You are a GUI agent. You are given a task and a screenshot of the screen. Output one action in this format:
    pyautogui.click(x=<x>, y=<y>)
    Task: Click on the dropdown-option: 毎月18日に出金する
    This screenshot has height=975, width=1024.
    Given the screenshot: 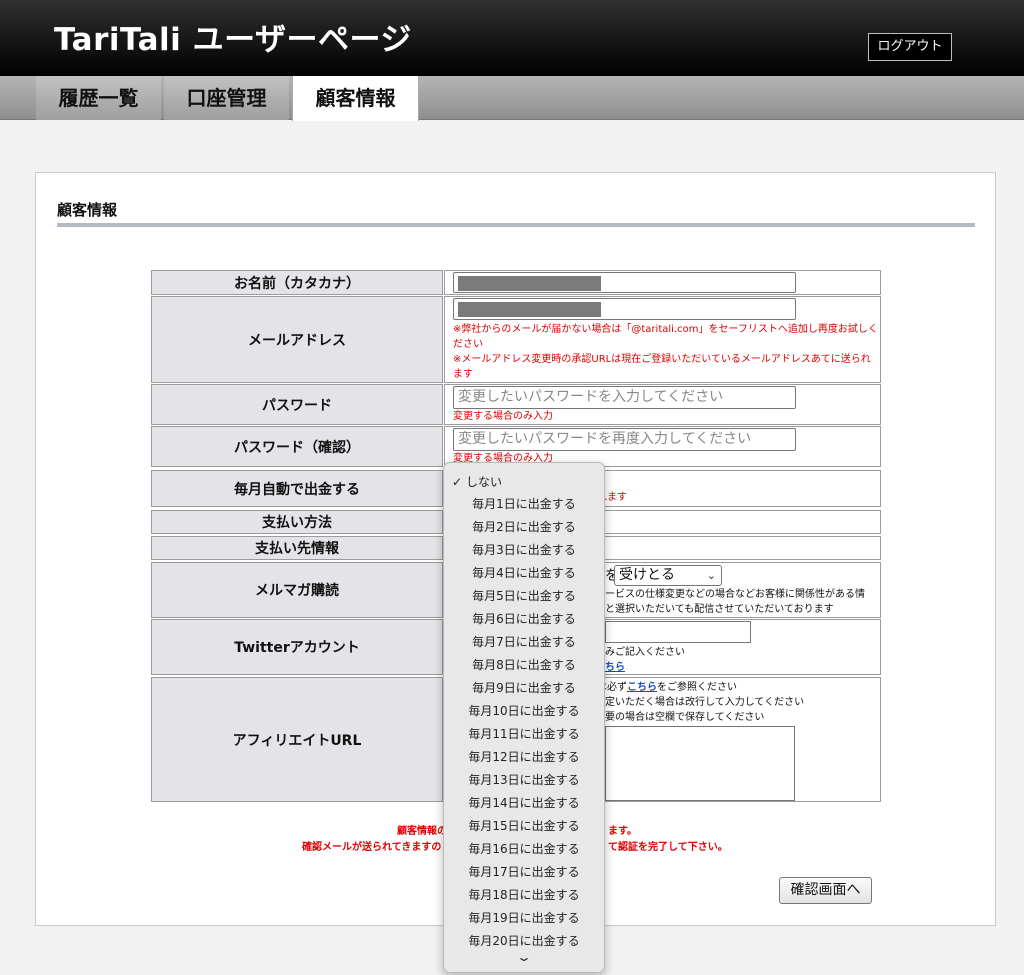 What is the action you would take?
    pyautogui.click(x=524, y=895)
    